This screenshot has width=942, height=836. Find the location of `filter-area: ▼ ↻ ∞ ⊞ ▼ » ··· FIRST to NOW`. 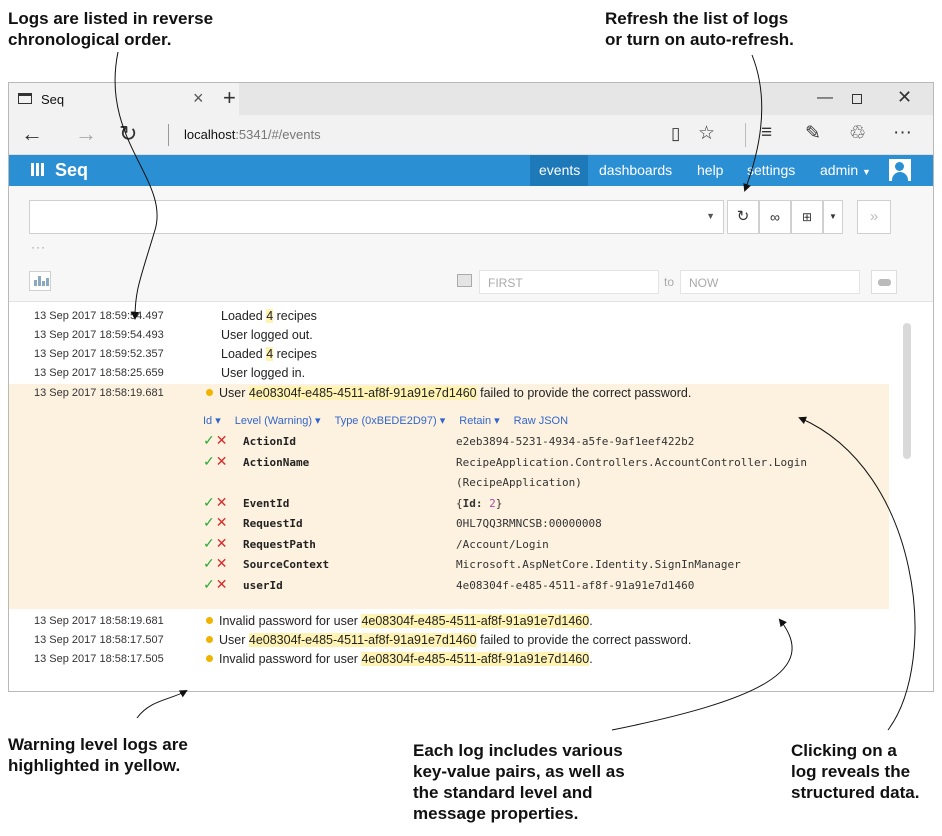

filter-area: ▼ ↻ ∞ ⊞ ▼ » ··· FIRST to NOW is located at coordinates (471, 244).